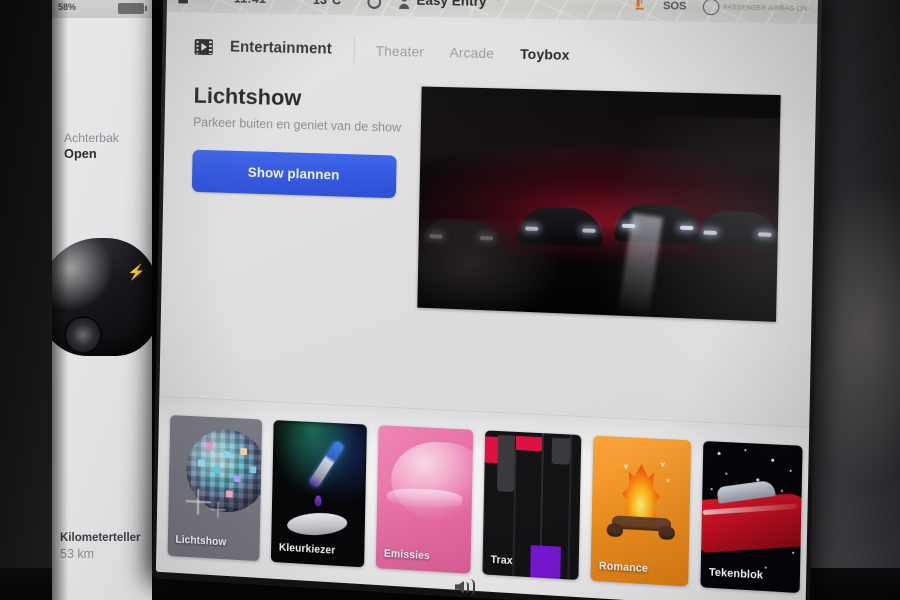  Describe the element at coordinates (327, 3) in the screenshot. I see `temperature: 13°C` at that location.